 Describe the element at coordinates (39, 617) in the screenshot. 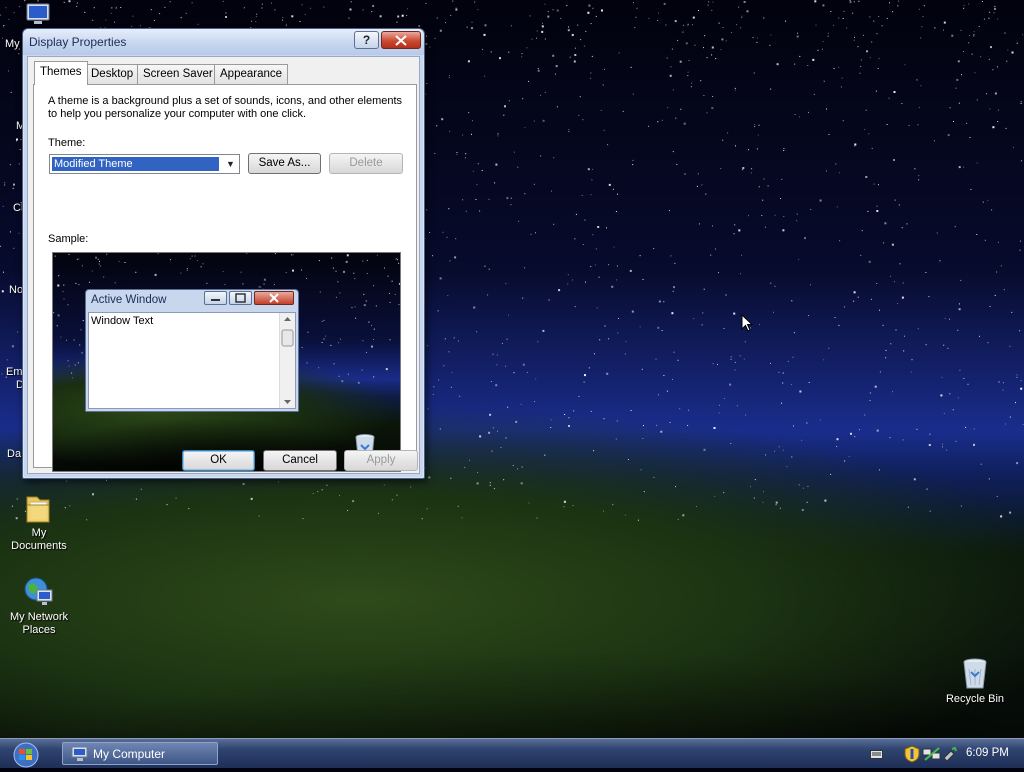

I see `desktop-icon-label: My Network` at that location.